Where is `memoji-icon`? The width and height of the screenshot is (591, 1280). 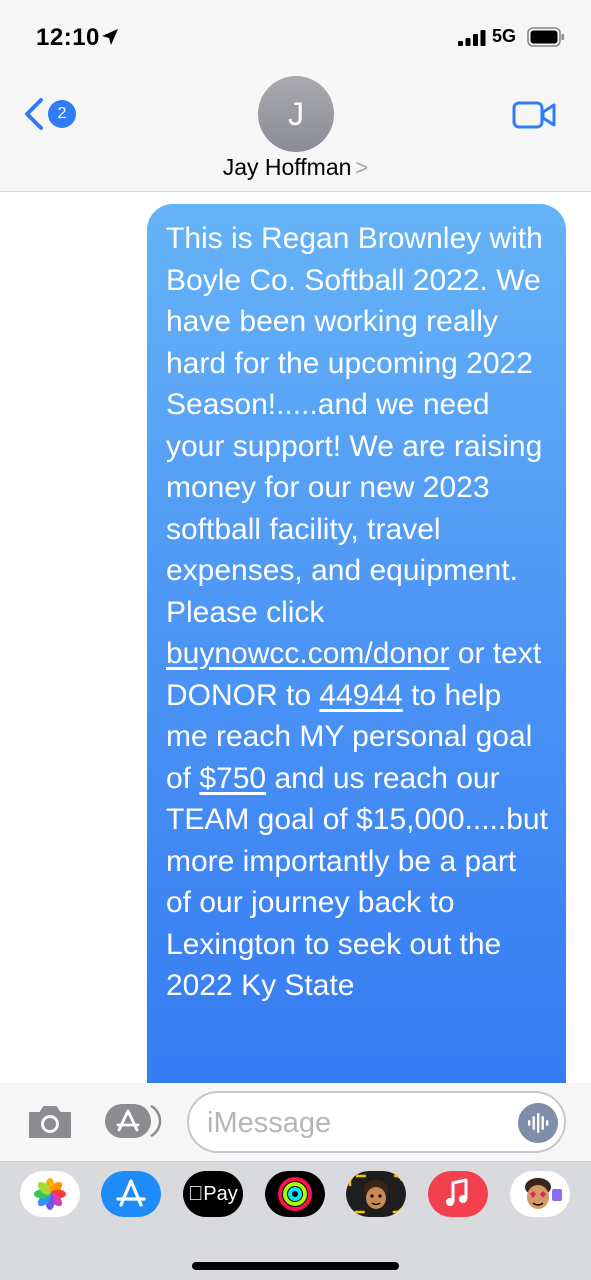 memoji-icon is located at coordinates (376, 1194).